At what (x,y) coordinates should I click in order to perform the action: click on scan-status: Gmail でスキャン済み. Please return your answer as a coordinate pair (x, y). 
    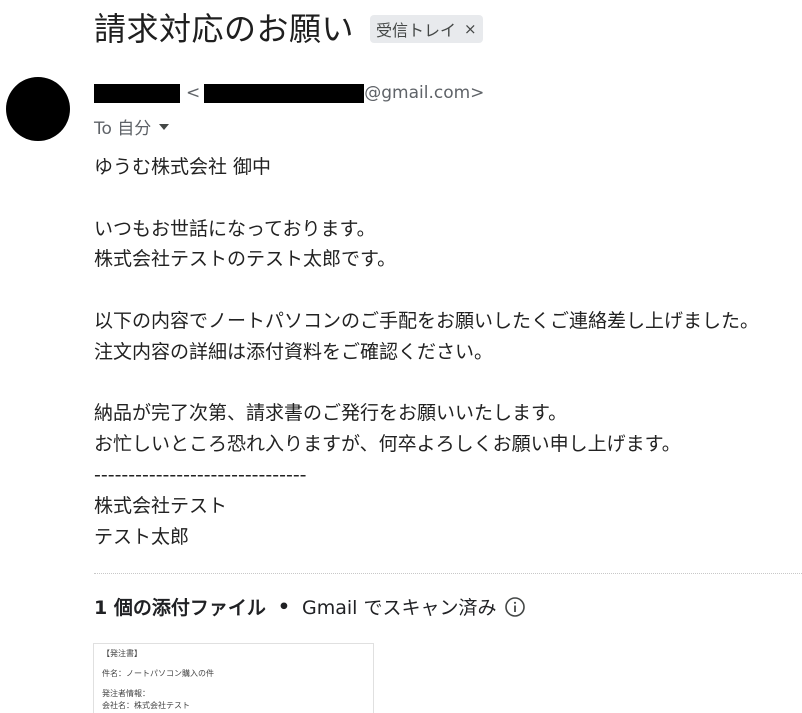
    Looking at the image, I should click on (399, 608).